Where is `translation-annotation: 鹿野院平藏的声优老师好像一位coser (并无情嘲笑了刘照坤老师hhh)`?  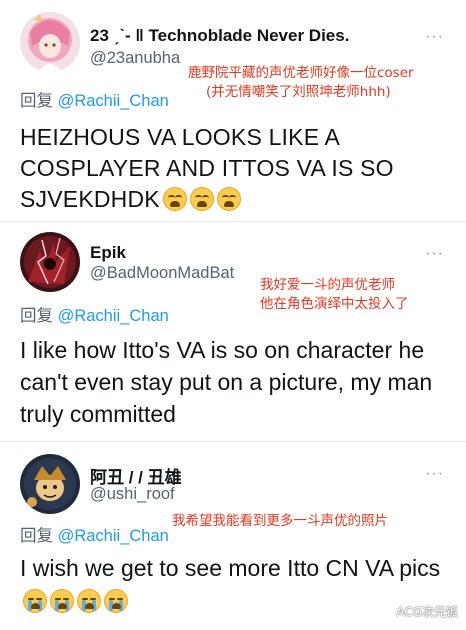 translation-annotation: 鹿野院平藏的声优老师好像一位coser (并无情嘲笑了刘照坤老师hhh) is located at coordinates (301, 83).